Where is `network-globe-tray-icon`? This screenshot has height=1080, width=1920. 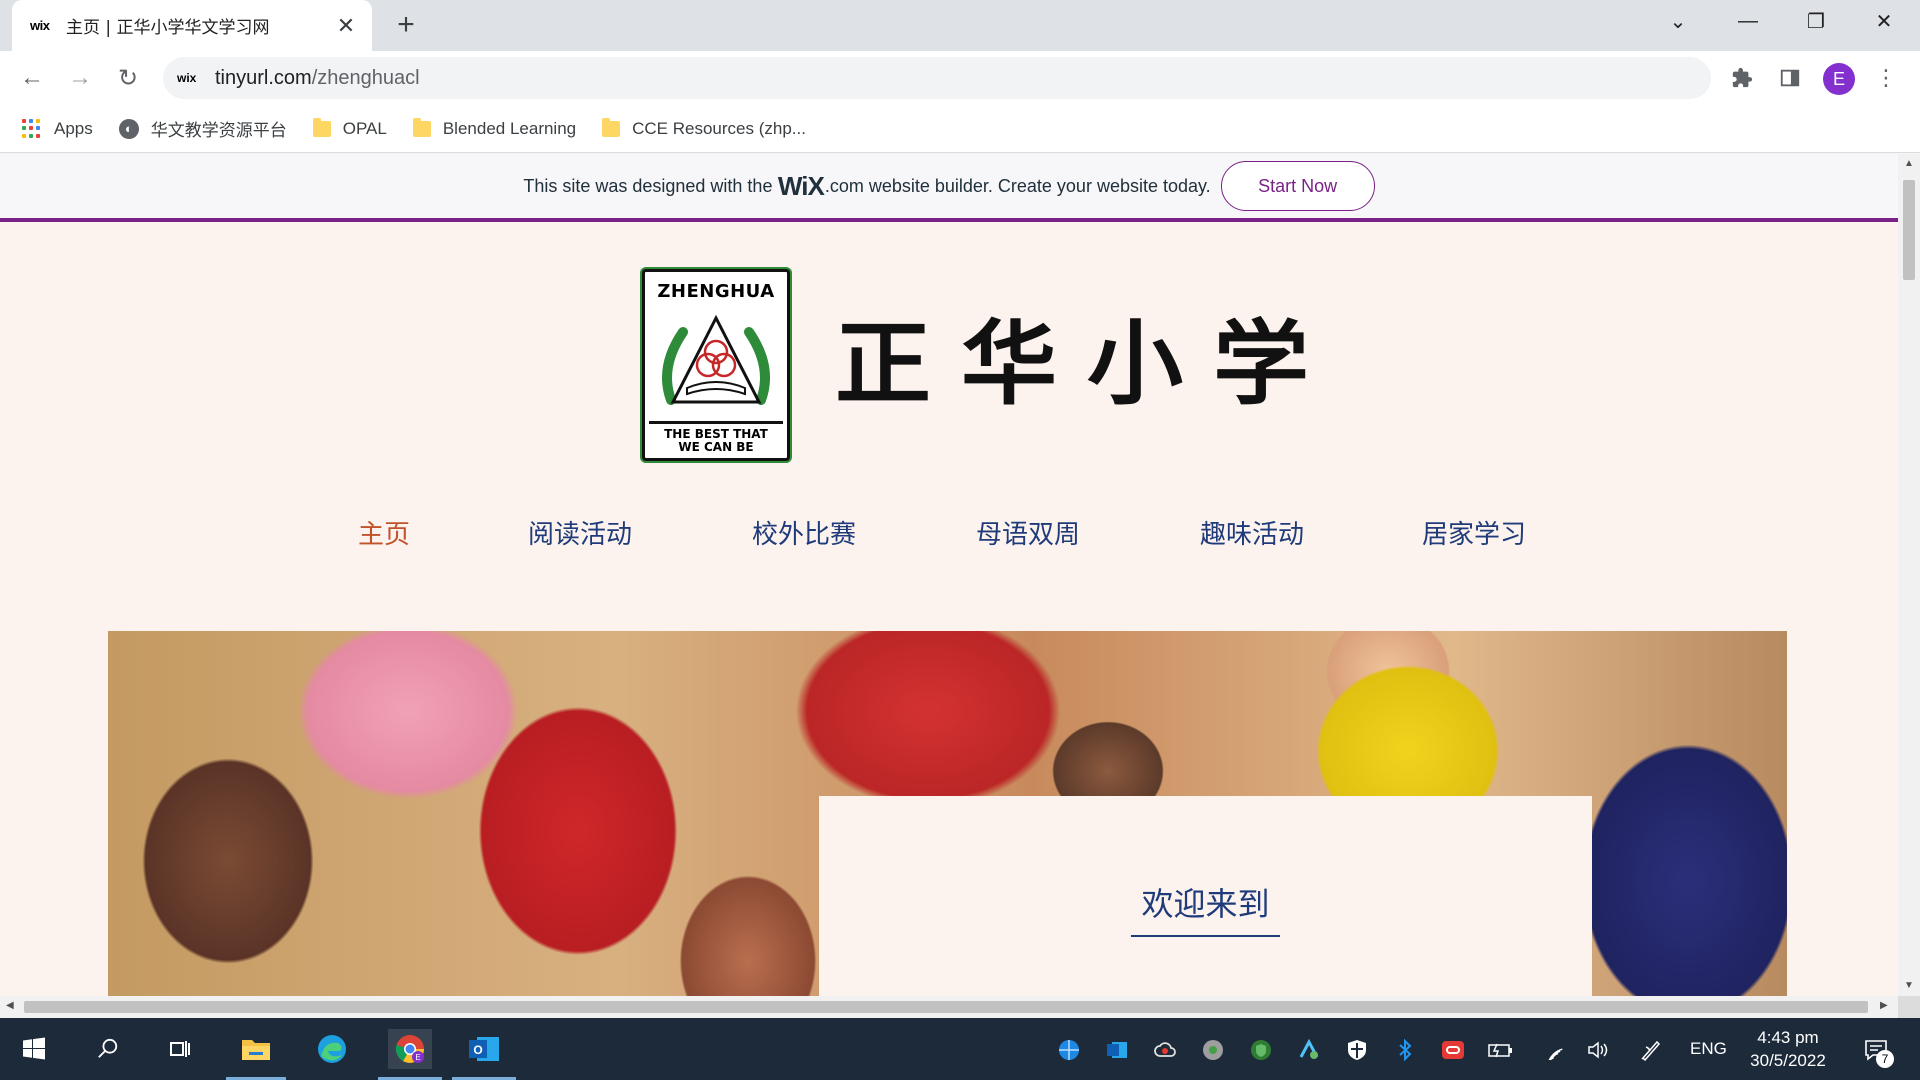 network-globe-tray-icon is located at coordinates (1069, 1050).